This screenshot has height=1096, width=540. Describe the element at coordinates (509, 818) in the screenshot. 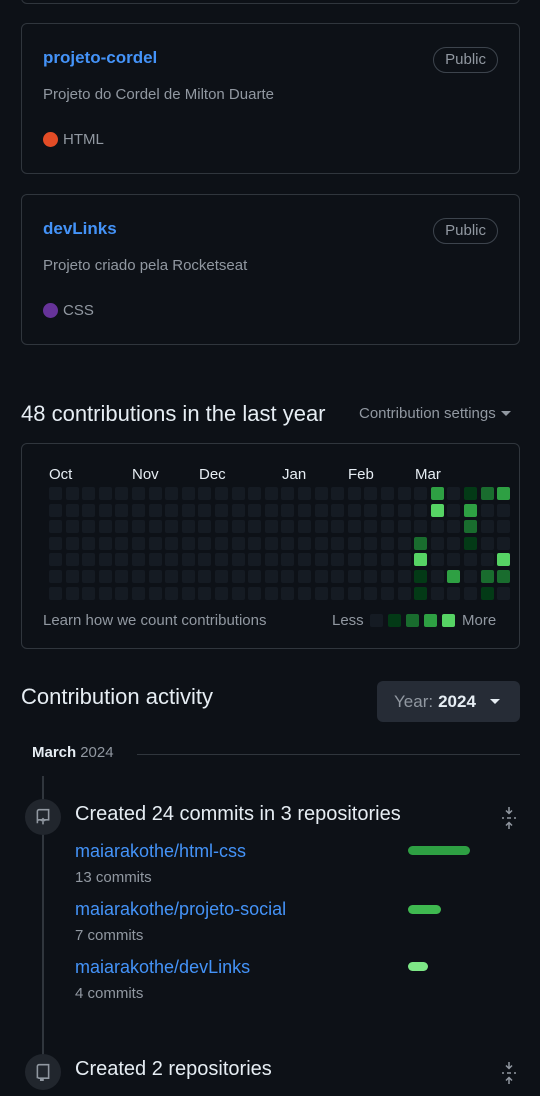

I see `fold-icon` at that location.